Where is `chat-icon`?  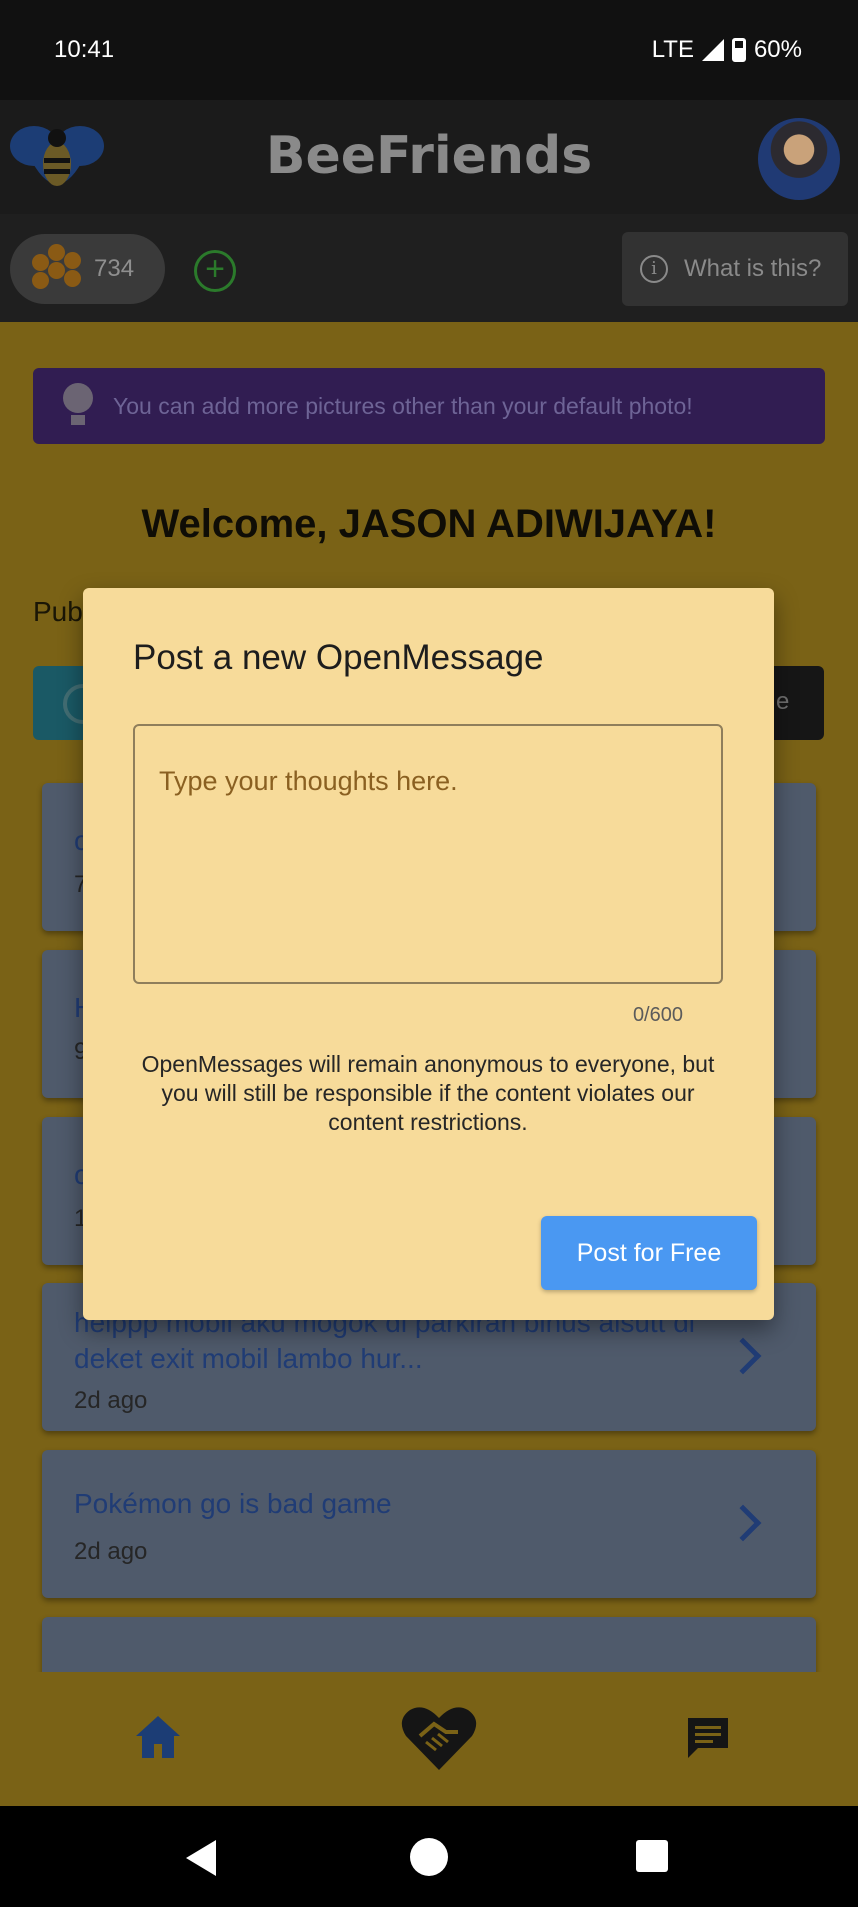
chat-icon is located at coordinates (708, 1738).